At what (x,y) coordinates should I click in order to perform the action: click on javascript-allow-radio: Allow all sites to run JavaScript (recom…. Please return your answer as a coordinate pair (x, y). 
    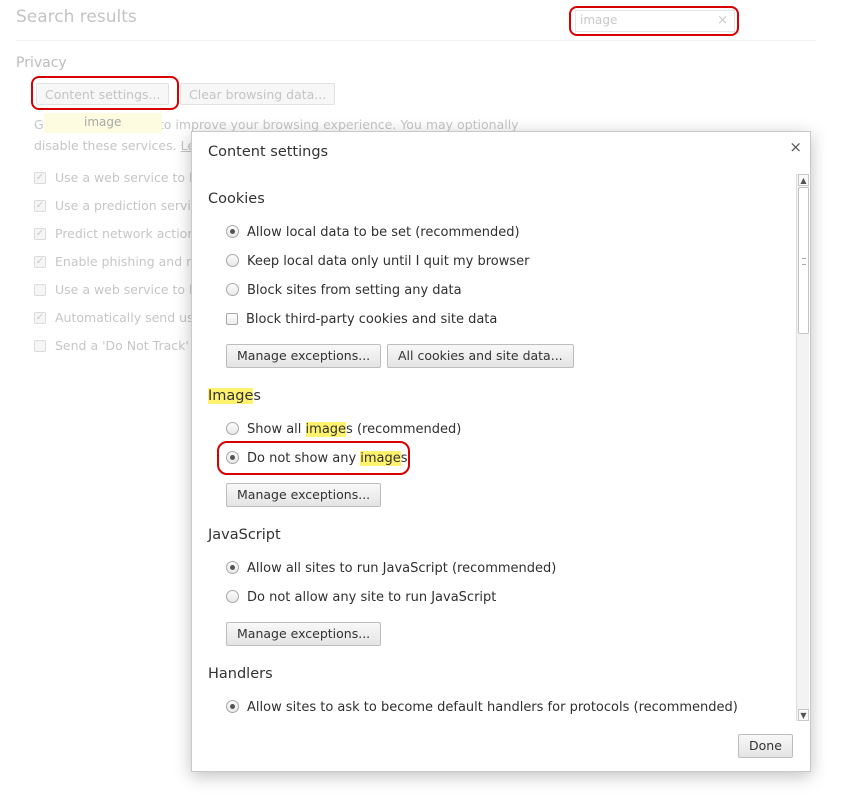
    Looking at the image, I should click on (391, 570).